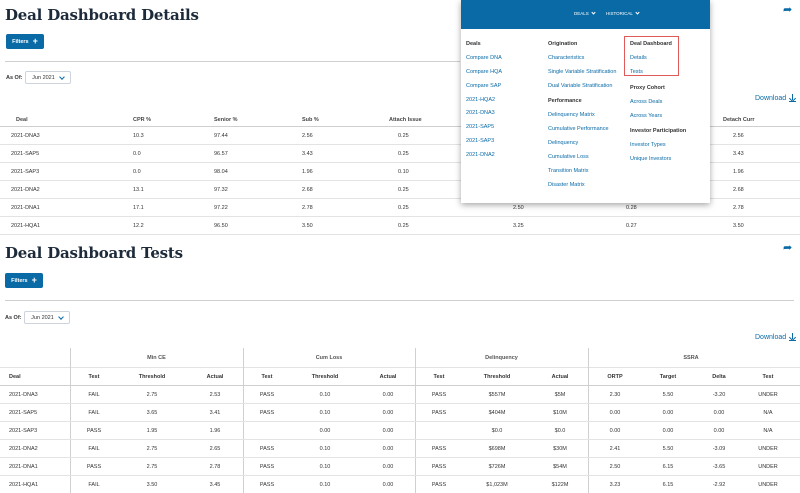 This screenshot has height=493, width=800. I want to click on cell-delta: -2.92, so click(719, 485).